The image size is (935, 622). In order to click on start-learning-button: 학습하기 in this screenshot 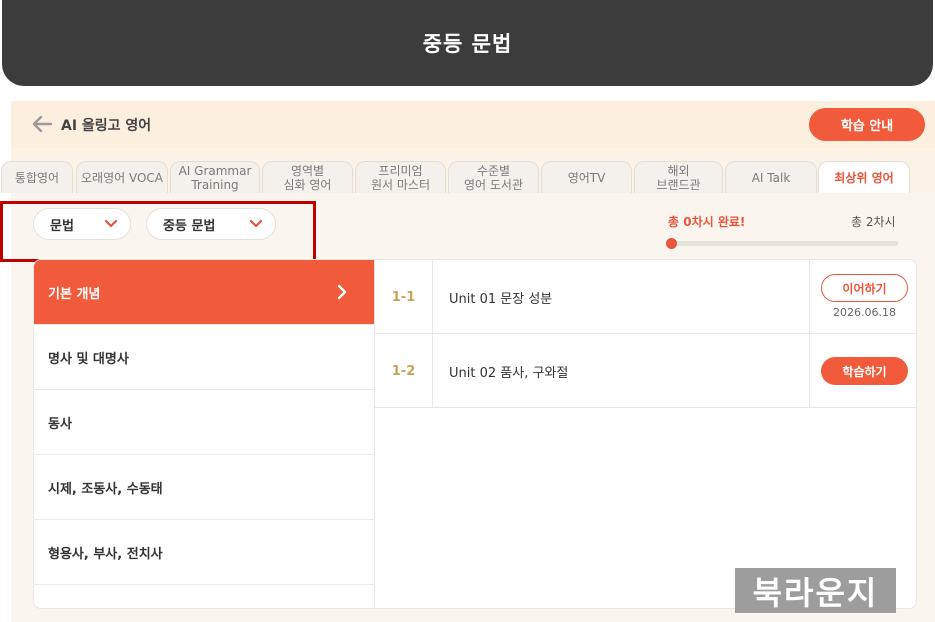, I will do `click(864, 371)`.